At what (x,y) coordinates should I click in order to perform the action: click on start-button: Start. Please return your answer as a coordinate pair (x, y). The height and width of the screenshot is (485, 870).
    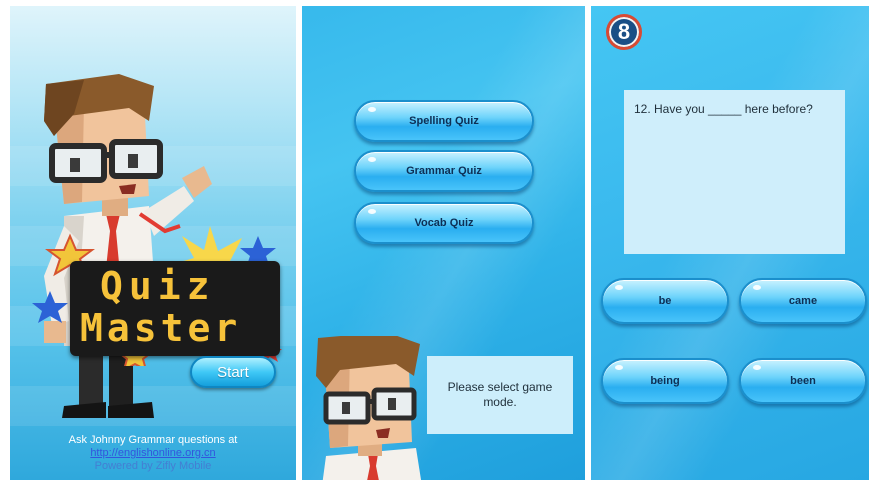
    Looking at the image, I should click on (233, 372).